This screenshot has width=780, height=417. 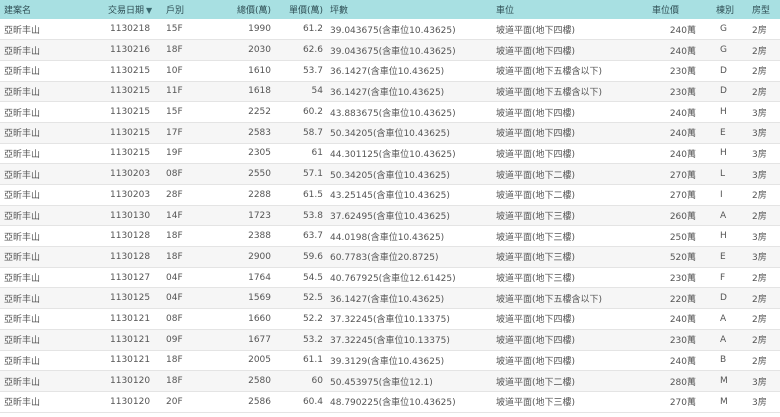 What do you see at coordinates (312, 132) in the screenshot?
I see `cell-unit-price: 58.7` at bounding box center [312, 132].